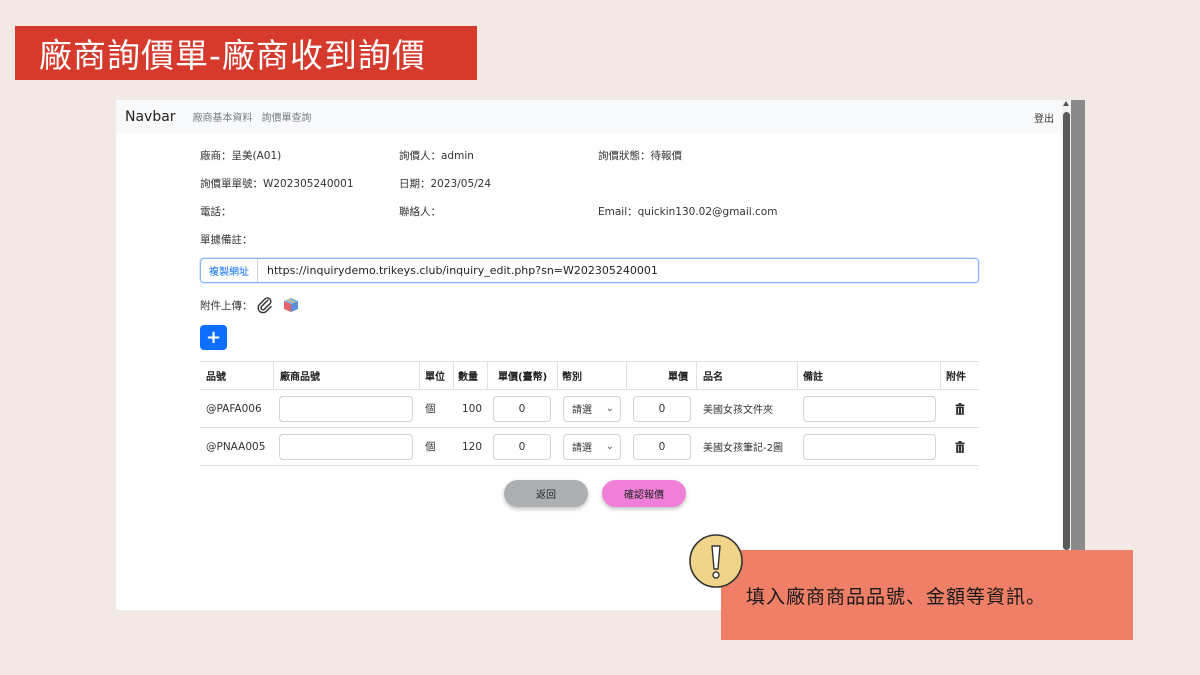 The image size is (1200, 675). I want to click on slide-title: 廠商詢價單-廠商收到詢價, so click(246, 53).